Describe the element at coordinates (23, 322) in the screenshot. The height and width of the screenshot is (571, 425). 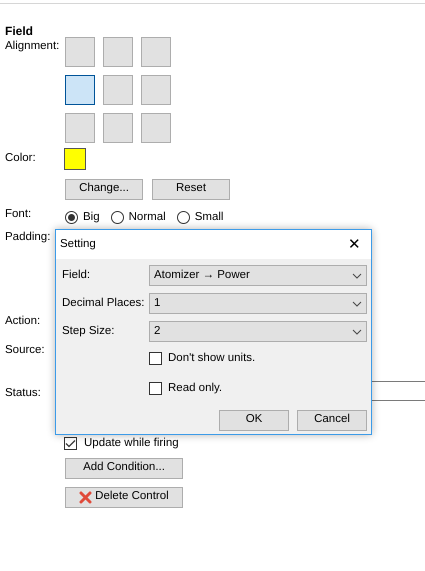
I see `field-label: Action:` at that location.